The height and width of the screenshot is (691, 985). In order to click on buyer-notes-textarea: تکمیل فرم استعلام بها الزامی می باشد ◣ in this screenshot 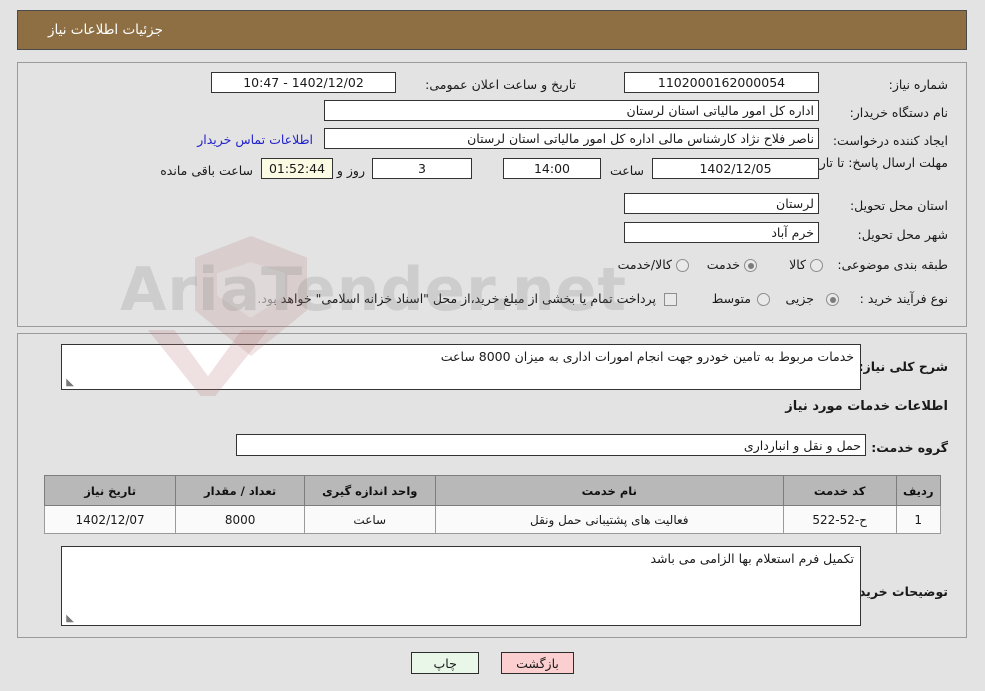, I will do `click(461, 586)`.